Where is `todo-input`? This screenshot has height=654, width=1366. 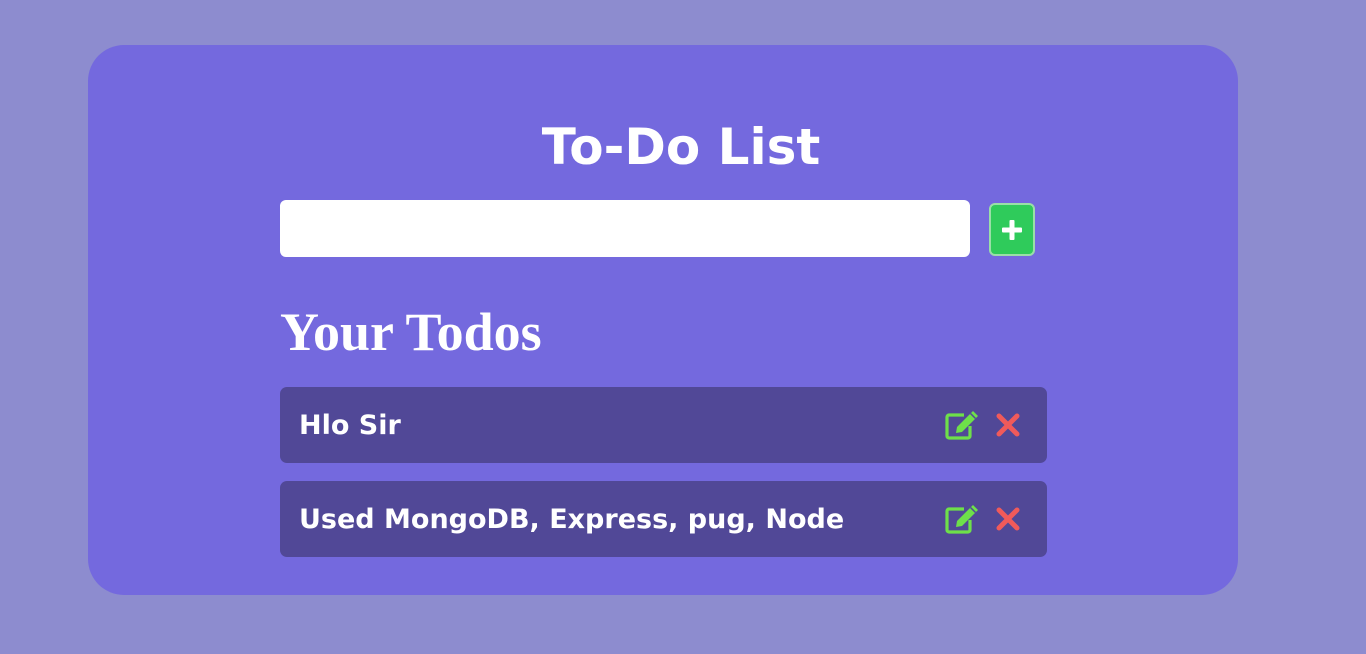
todo-input is located at coordinates (625, 228).